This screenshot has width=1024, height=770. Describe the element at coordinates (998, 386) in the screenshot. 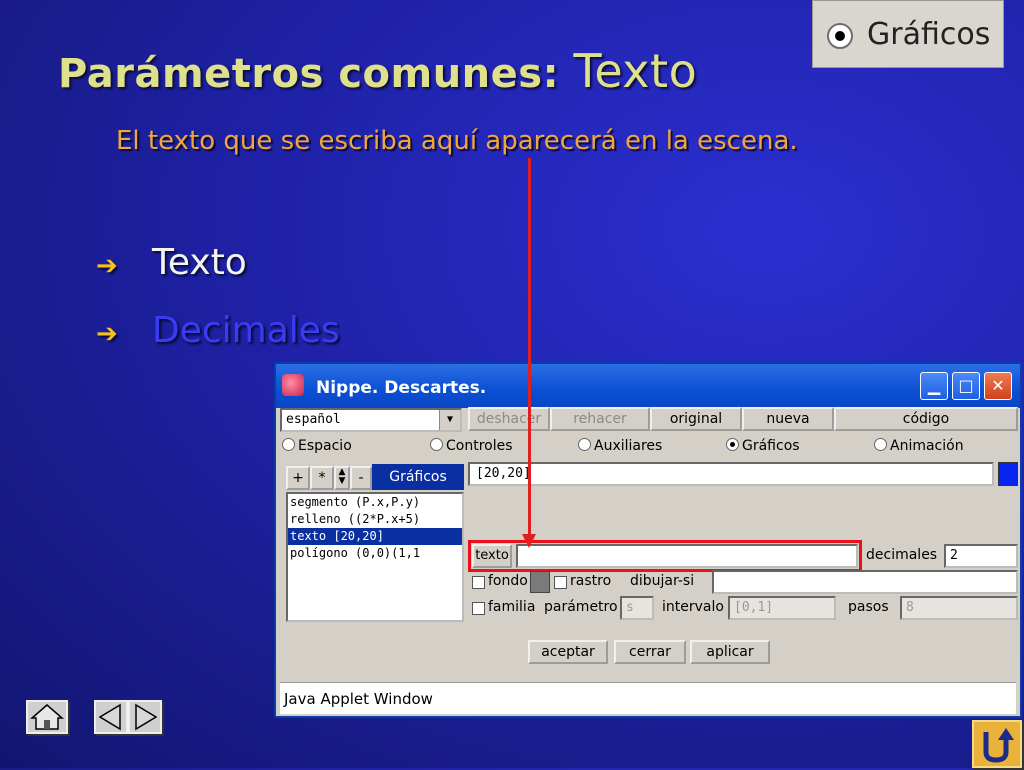

I see `close-button: ✕` at that location.